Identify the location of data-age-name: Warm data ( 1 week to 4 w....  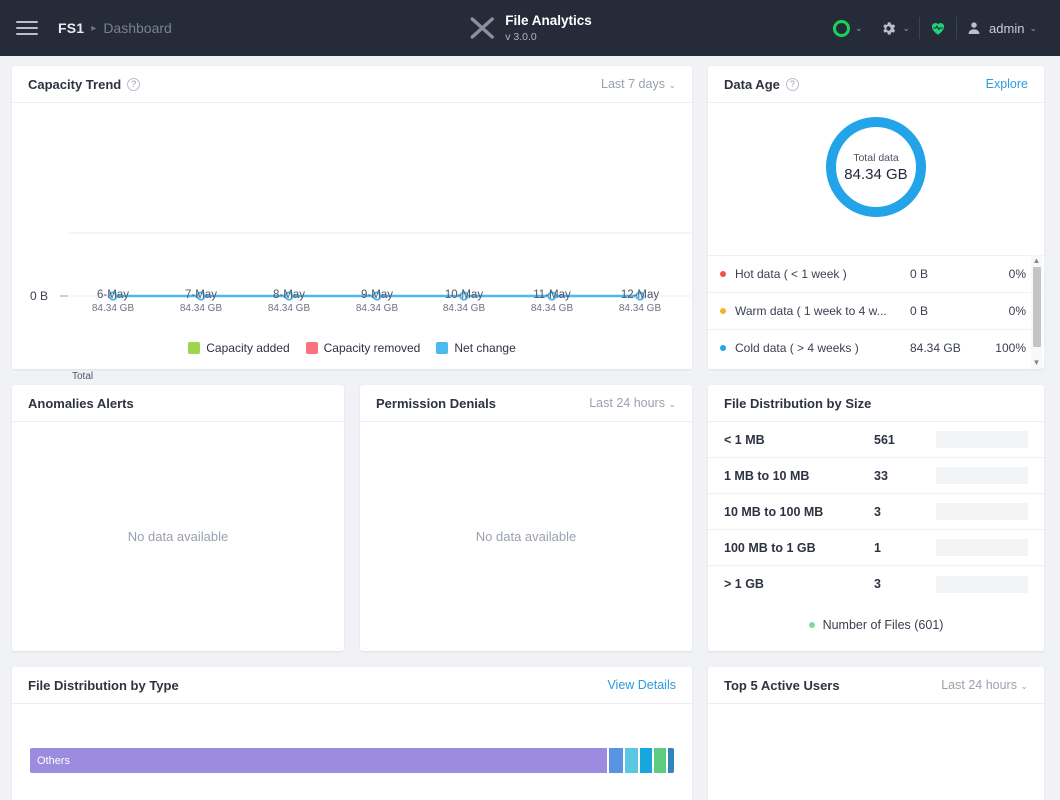
(811, 311).